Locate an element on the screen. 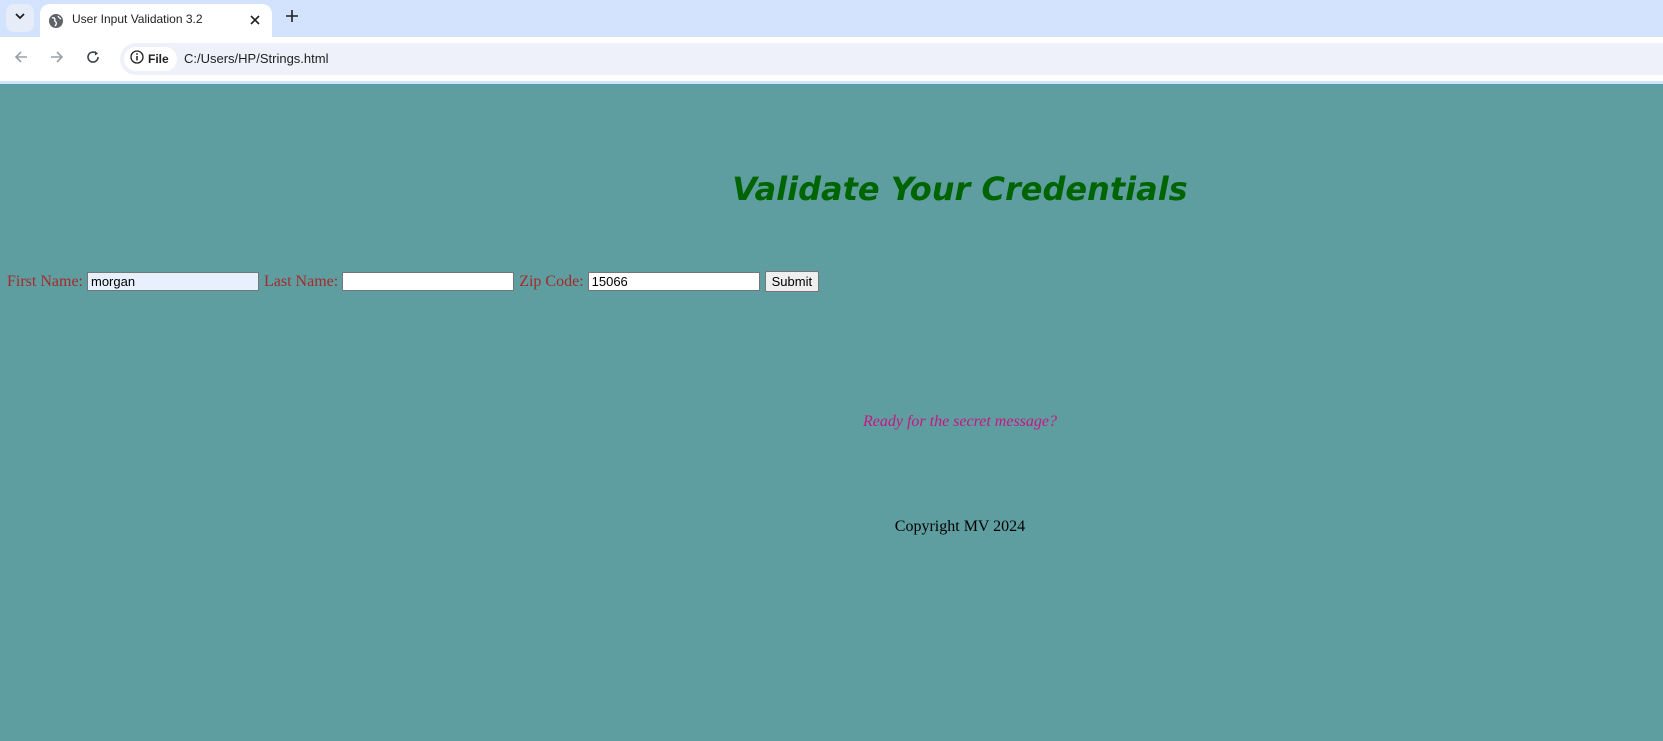 This screenshot has width=1663, height=741. site-chip-label: File is located at coordinates (158, 59).